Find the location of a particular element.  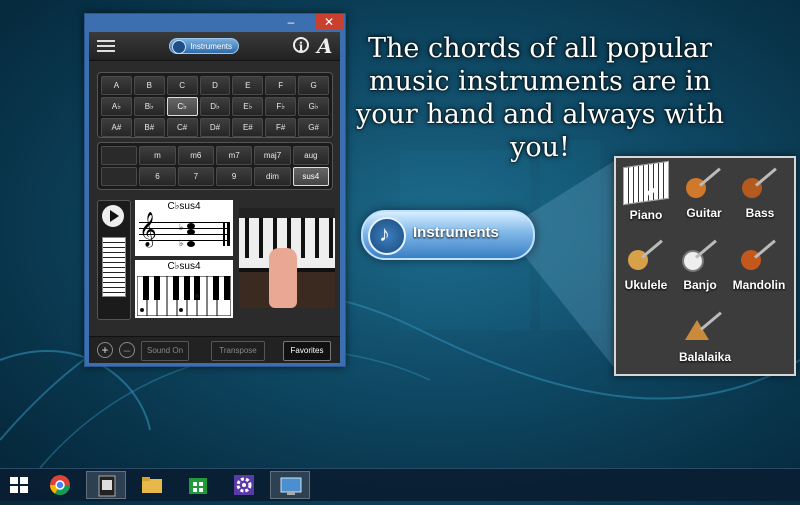

play-column is located at coordinates (114, 260).